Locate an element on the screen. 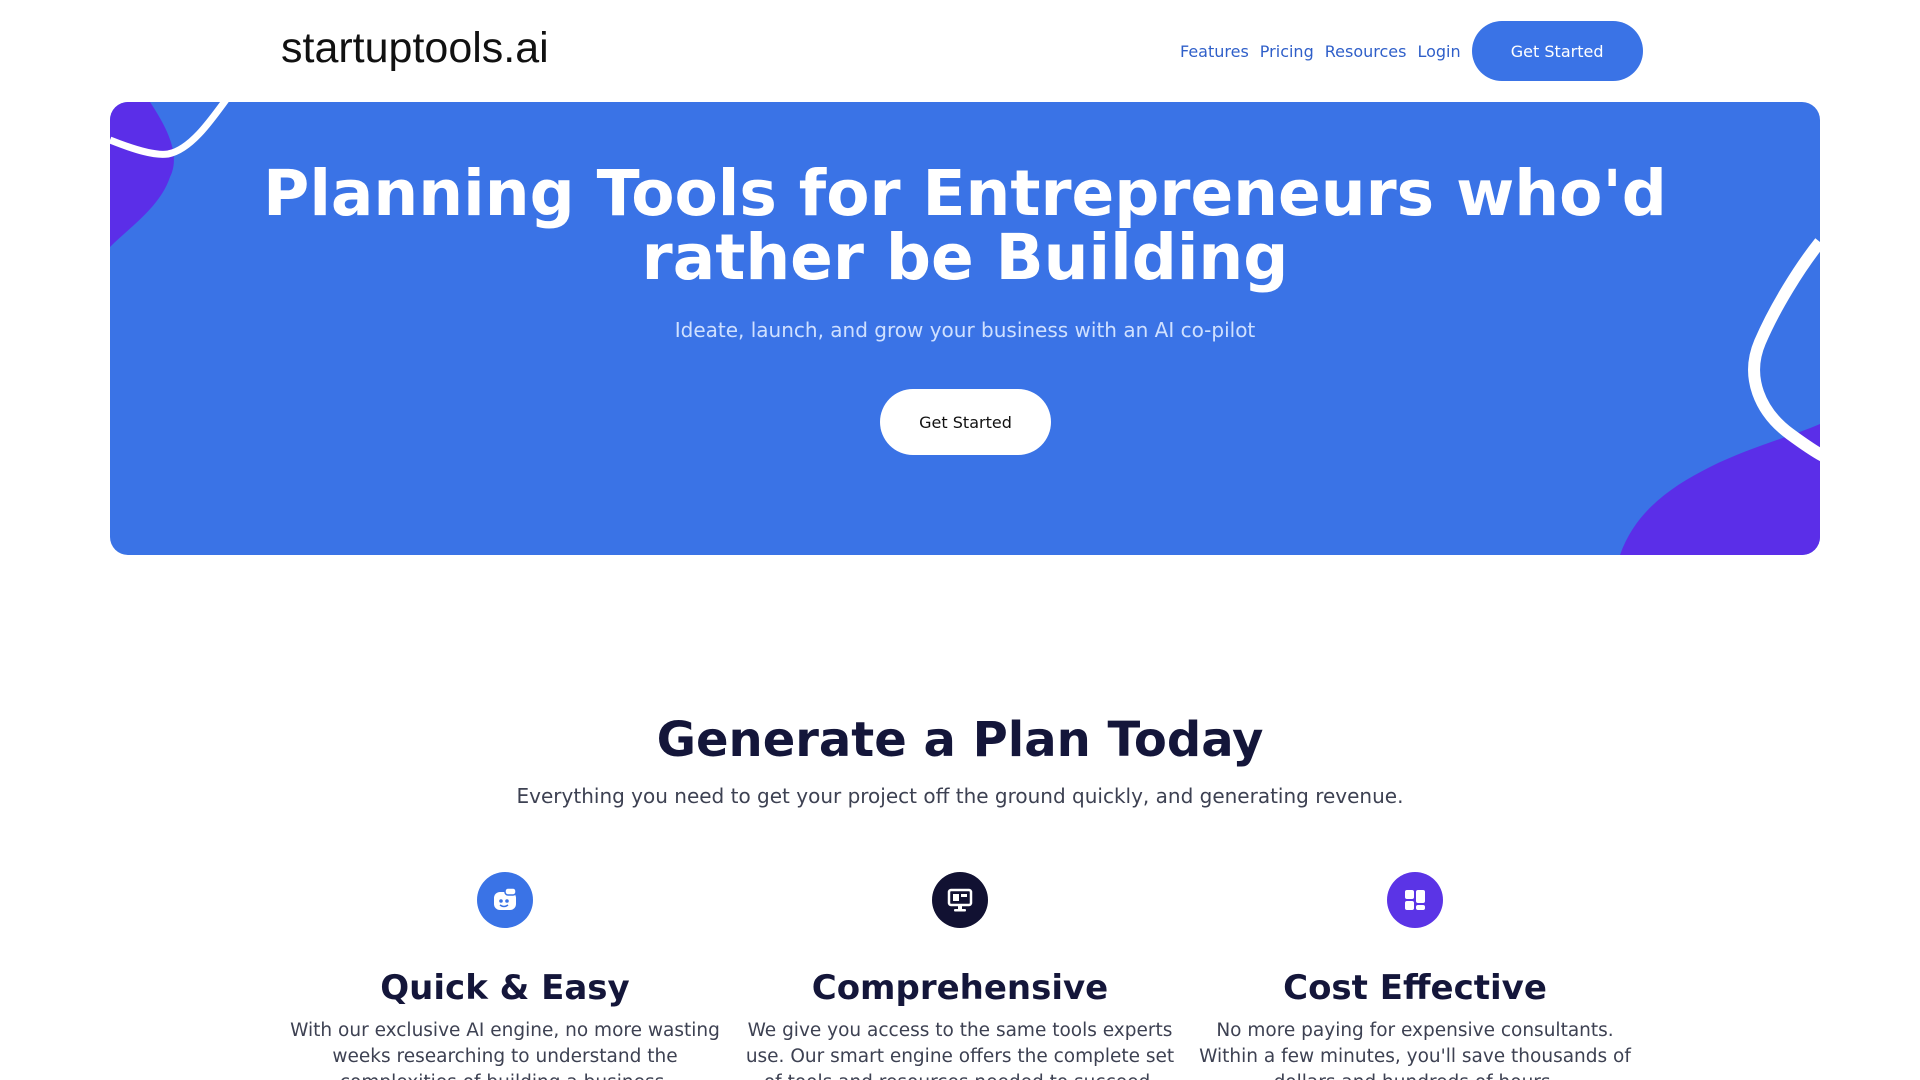  hero-title-line-1: Planning Tools for Entrepreneurs who'd is located at coordinates (965, 193).